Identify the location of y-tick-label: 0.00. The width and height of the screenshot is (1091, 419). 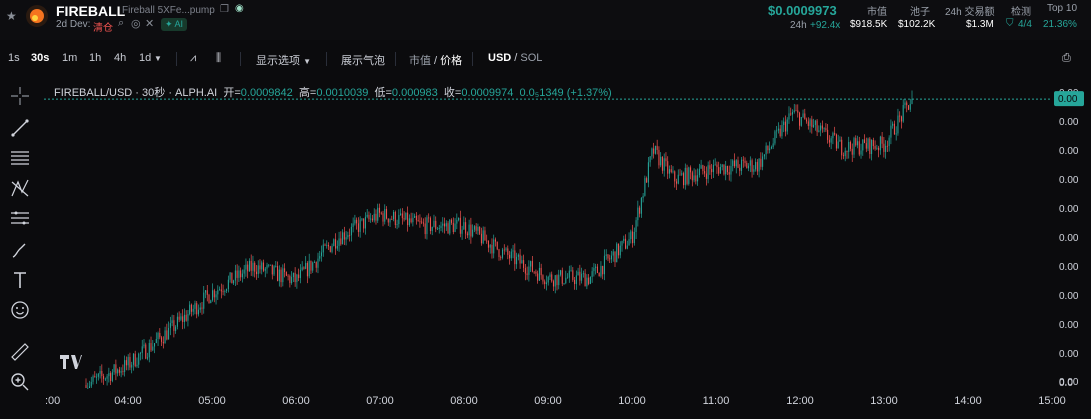
(1069, 354).